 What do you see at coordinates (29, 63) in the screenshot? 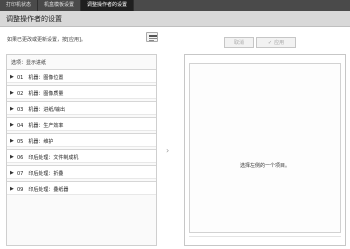
I see `current-option-label: 选项：显示进纸` at bounding box center [29, 63].